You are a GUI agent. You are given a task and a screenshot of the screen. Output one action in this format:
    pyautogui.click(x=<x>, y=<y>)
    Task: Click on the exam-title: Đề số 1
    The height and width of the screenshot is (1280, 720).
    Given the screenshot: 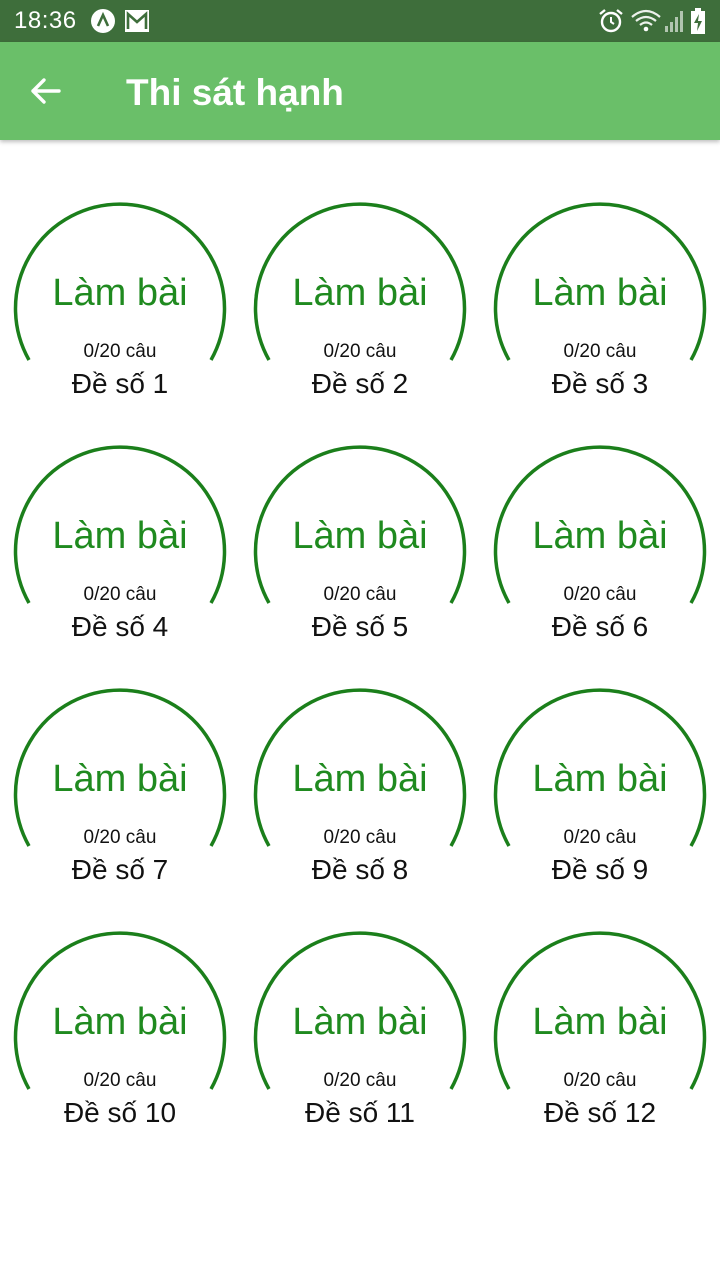 What is the action you would take?
    pyautogui.click(x=120, y=383)
    